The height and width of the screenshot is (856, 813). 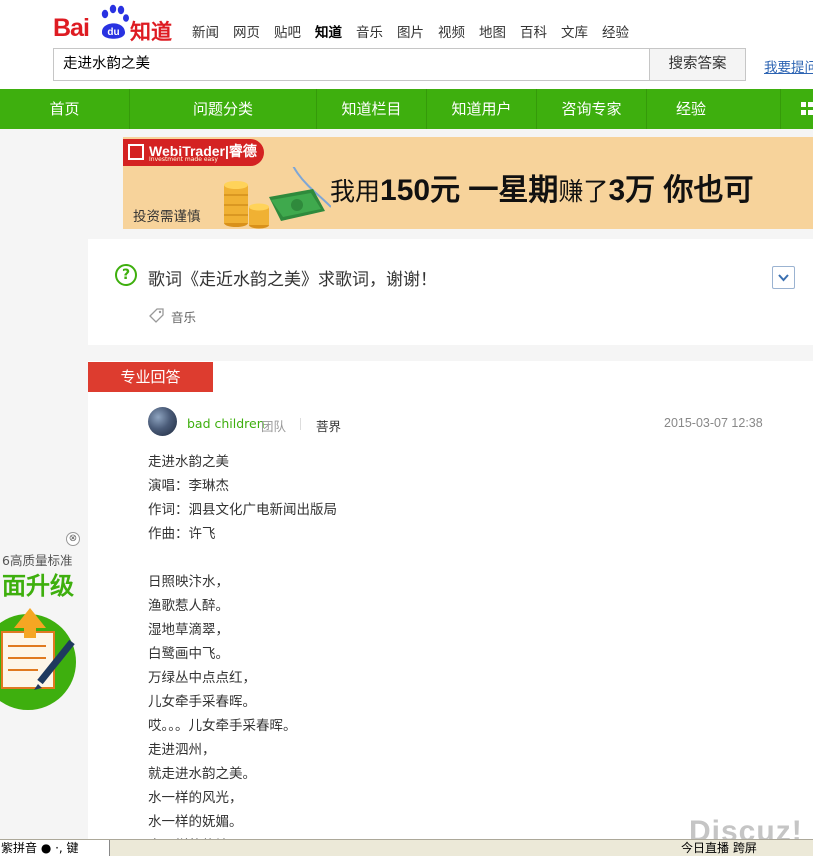 What do you see at coordinates (246, 31) in the screenshot?
I see `top-nav-web: 网页` at bounding box center [246, 31].